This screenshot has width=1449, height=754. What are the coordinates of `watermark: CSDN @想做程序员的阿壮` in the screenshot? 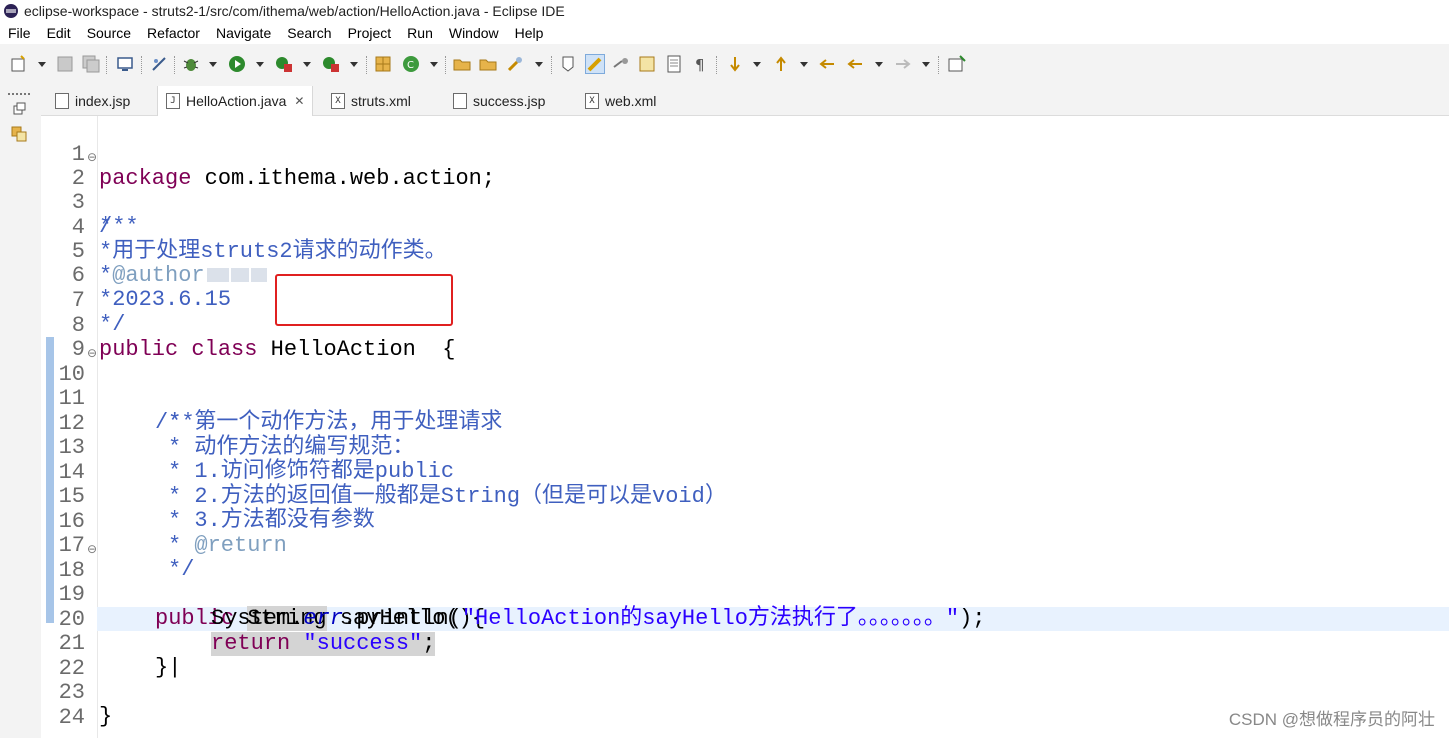 It's located at (1331, 719).